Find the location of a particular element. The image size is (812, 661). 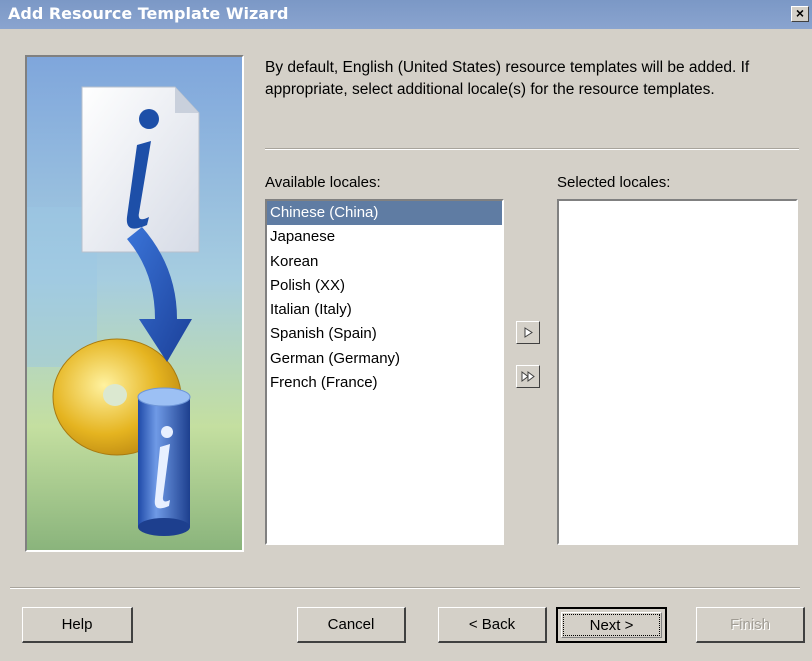

next-button-label: Next > is located at coordinates (611, 625).